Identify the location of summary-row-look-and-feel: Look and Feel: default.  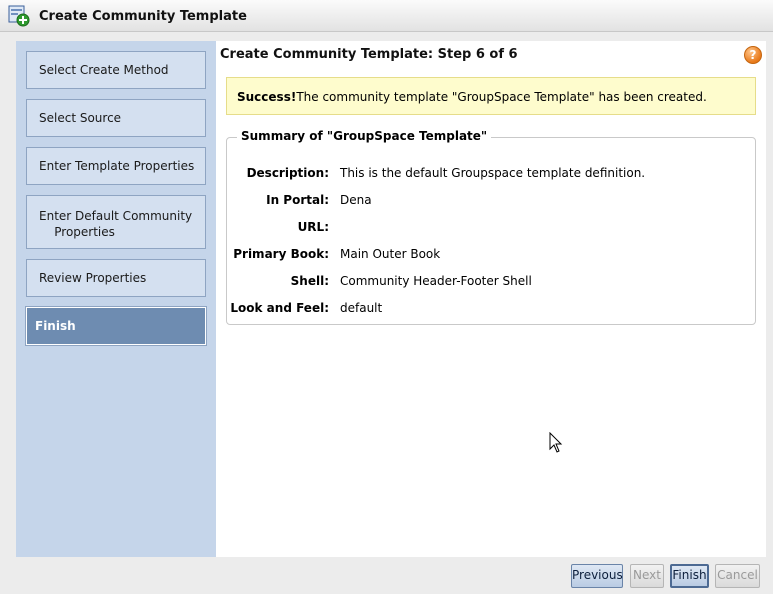
(491, 310).